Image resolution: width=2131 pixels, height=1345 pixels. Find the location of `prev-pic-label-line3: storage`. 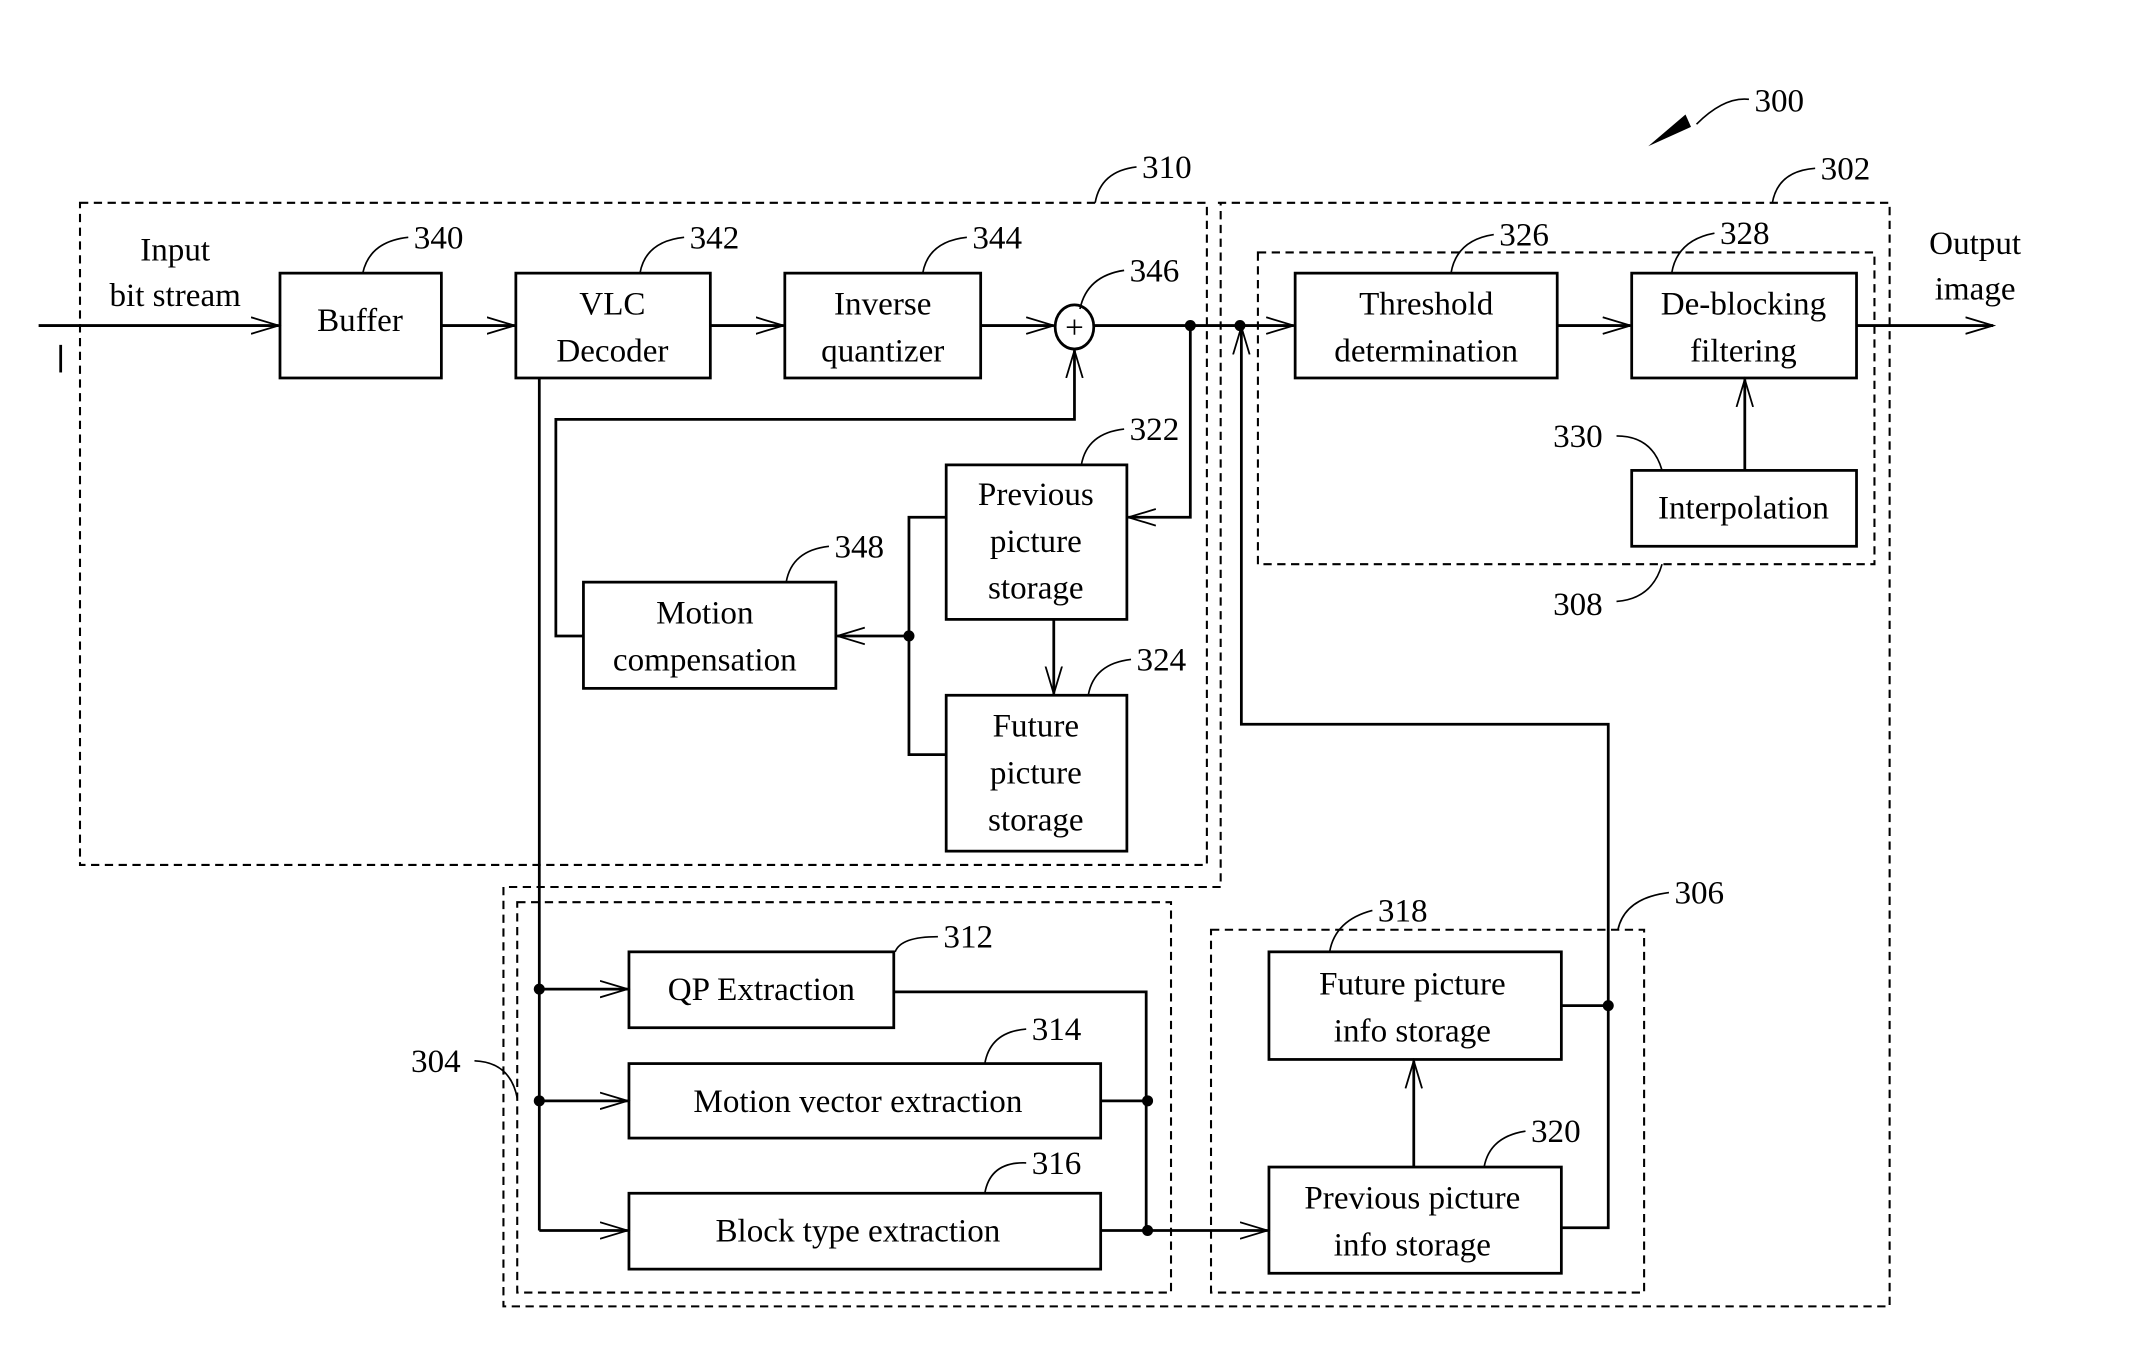

prev-pic-label-line3: storage is located at coordinates (1036, 589).